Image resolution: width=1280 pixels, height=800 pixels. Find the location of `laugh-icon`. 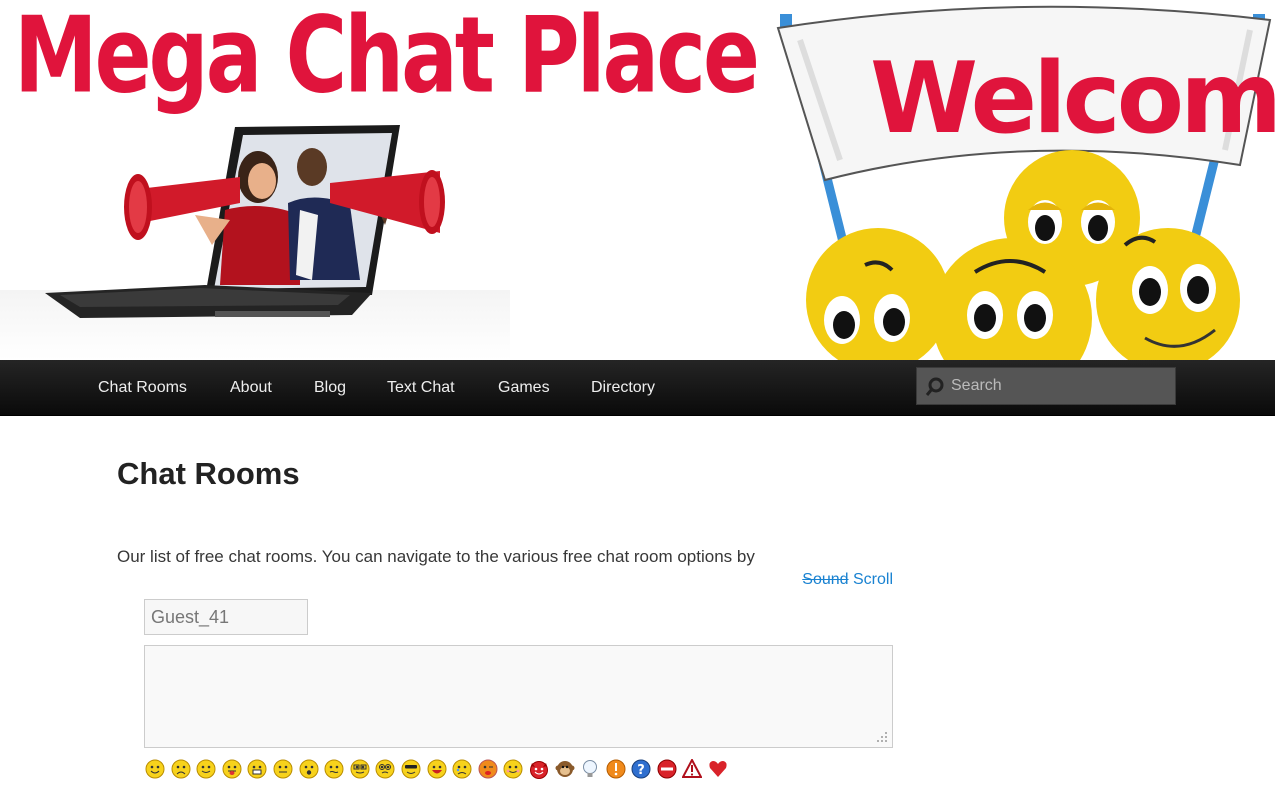

laugh-icon is located at coordinates (437, 769).